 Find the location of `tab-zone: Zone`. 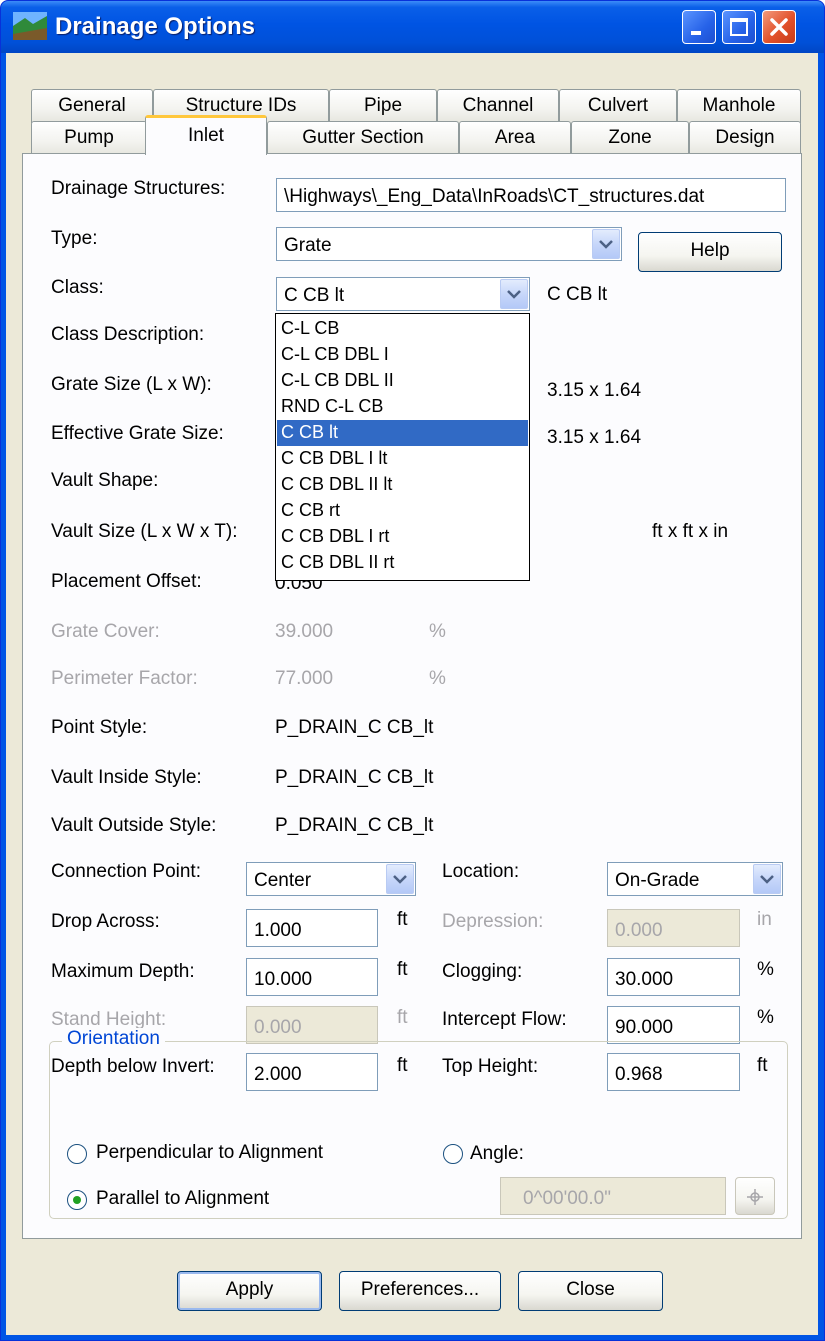

tab-zone: Zone is located at coordinates (630, 138).